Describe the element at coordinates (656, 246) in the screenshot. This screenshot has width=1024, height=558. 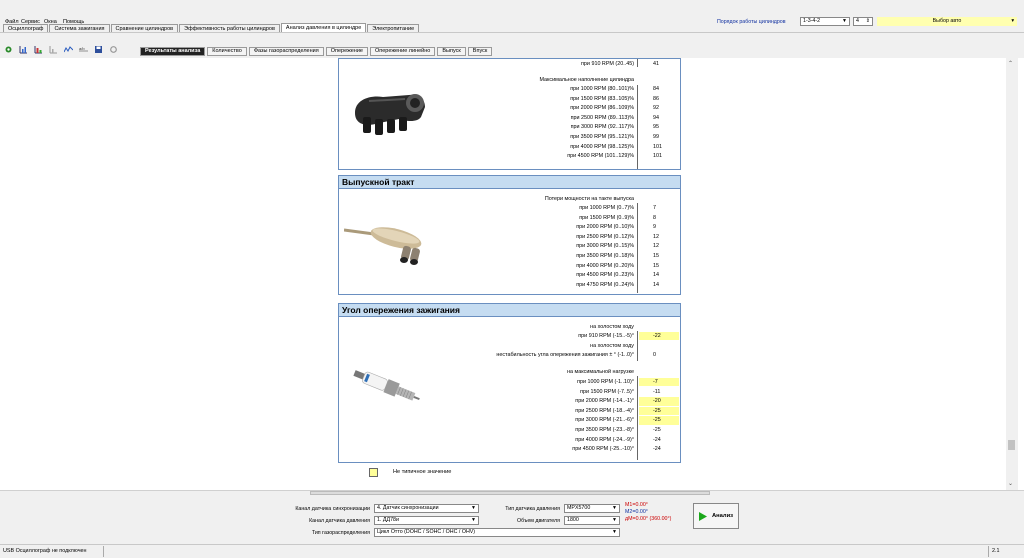
I see `row-value: 12` at that location.